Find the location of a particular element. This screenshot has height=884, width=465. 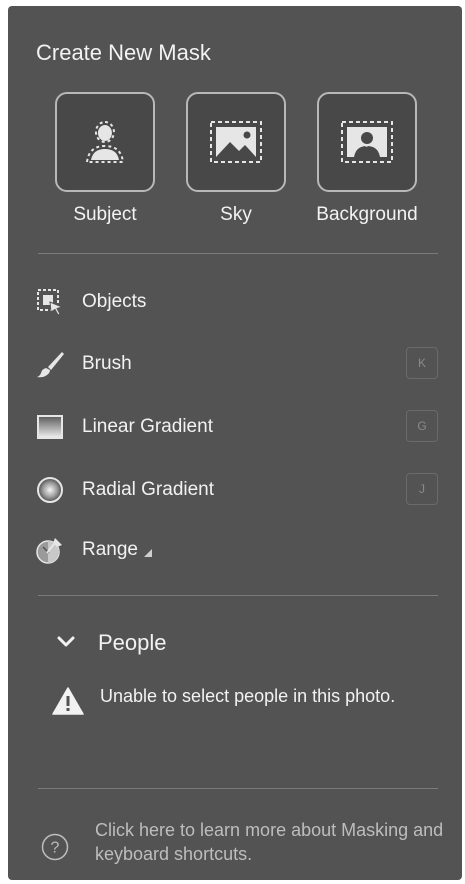

shortcut-key-badge: J is located at coordinates (422, 489).